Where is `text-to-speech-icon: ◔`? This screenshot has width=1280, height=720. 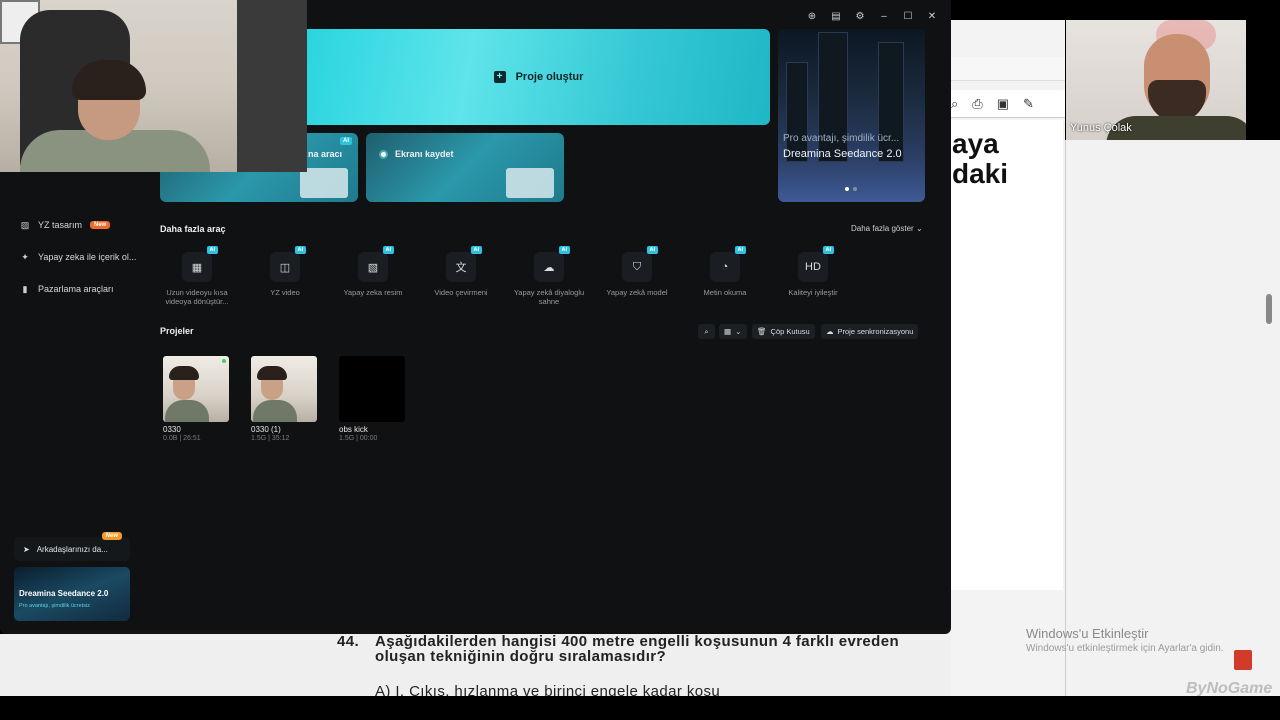 text-to-speech-icon: ◔ is located at coordinates (725, 267).